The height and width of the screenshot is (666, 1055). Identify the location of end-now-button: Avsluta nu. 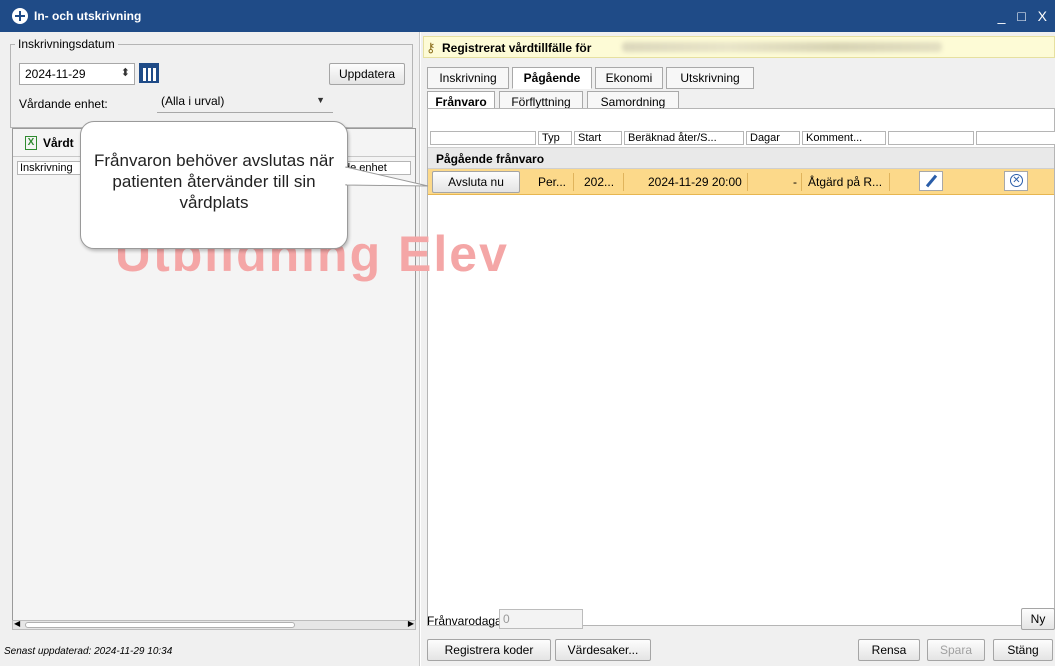
(476, 182).